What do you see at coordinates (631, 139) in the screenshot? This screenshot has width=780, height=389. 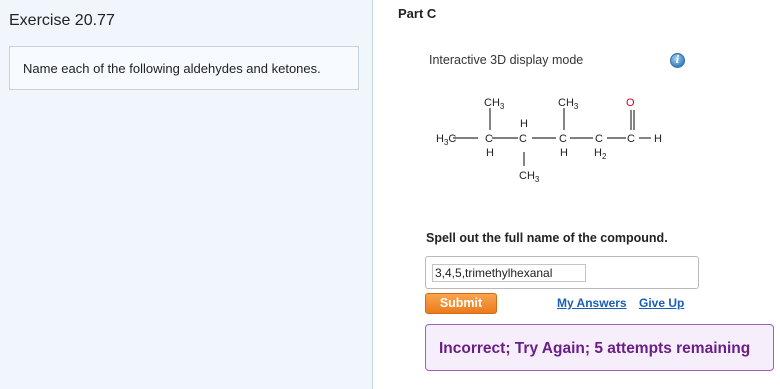 I see `carbon-6: C` at bounding box center [631, 139].